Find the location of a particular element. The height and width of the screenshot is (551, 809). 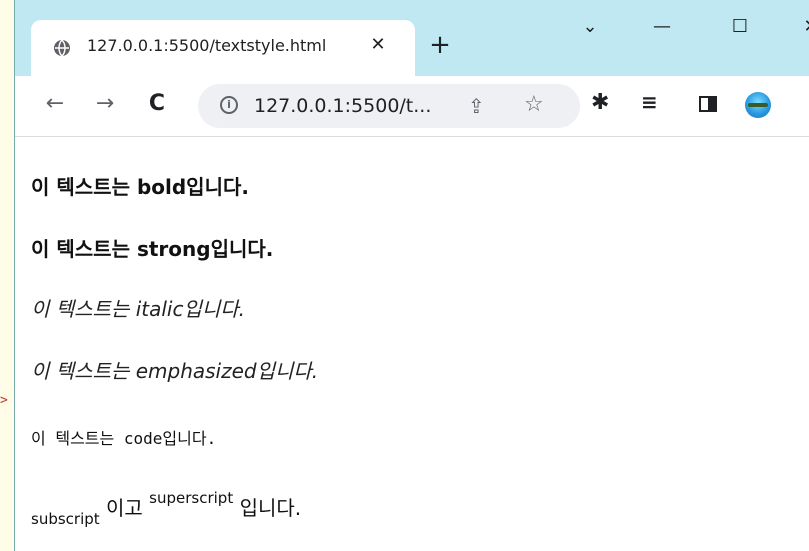

subsup-line: subscript 이고 superscript 입니다. is located at coordinates (166, 508).